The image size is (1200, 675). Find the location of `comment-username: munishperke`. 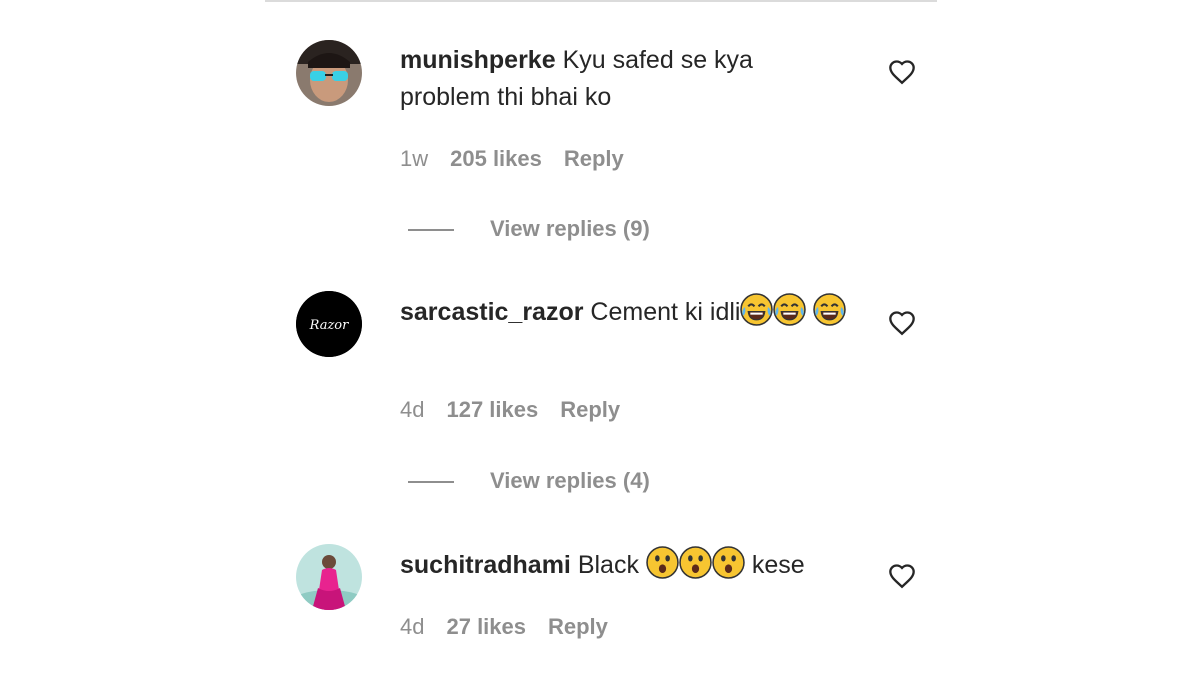

comment-username: munishperke is located at coordinates (478, 60).